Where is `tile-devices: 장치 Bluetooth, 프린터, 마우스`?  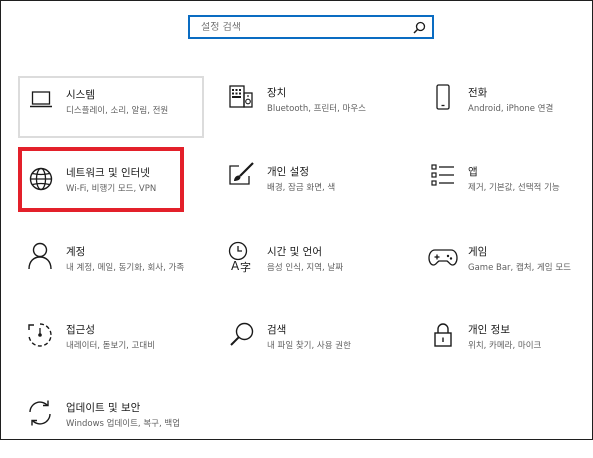
tile-devices: 장치 Bluetooth, 프린터, 마우스 is located at coordinates (314, 107).